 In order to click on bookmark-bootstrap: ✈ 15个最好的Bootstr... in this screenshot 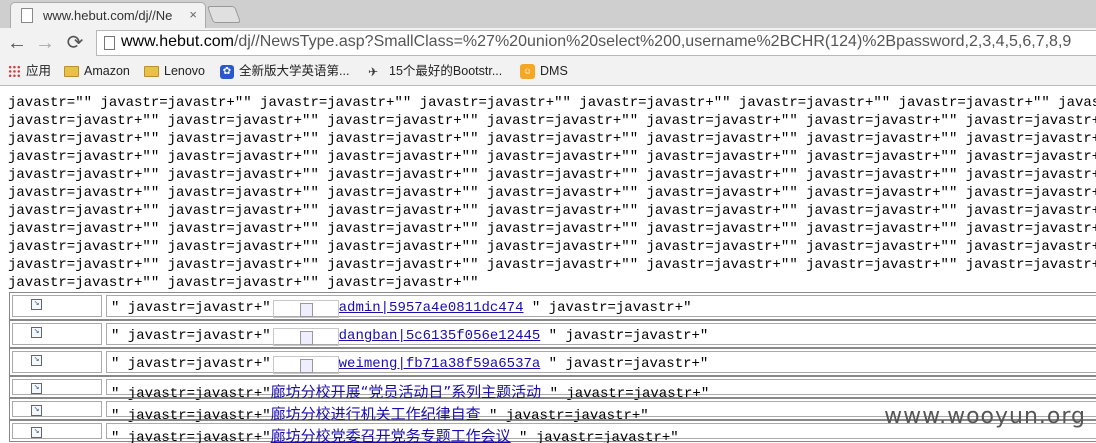, I will do `click(435, 71)`.